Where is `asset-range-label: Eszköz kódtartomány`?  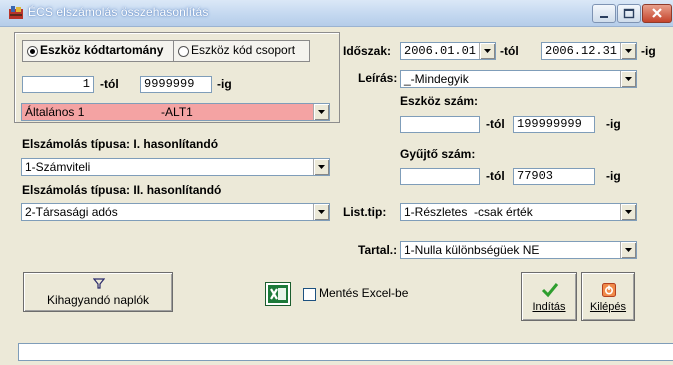 asset-range-label: Eszköz kódtartomány is located at coordinates (102, 50).